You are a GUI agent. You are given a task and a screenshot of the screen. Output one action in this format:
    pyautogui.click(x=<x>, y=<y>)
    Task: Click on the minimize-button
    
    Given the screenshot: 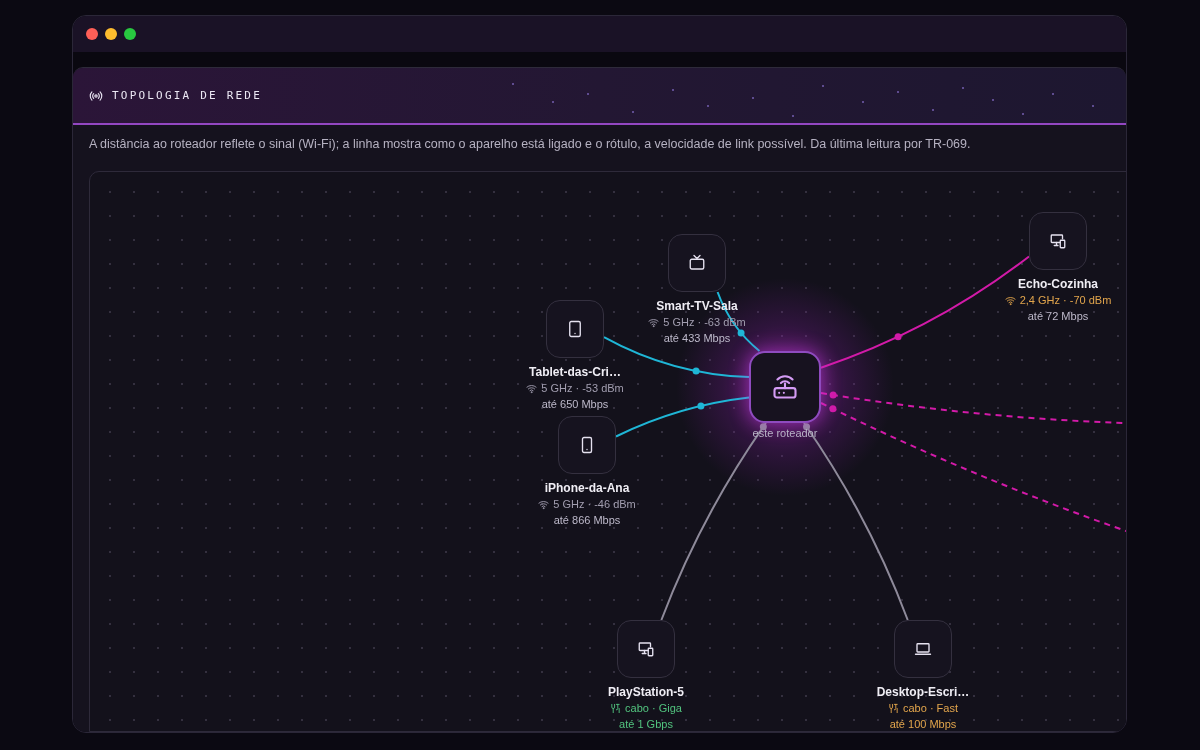 What is the action you would take?
    pyautogui.click(x=111, y=34)
    